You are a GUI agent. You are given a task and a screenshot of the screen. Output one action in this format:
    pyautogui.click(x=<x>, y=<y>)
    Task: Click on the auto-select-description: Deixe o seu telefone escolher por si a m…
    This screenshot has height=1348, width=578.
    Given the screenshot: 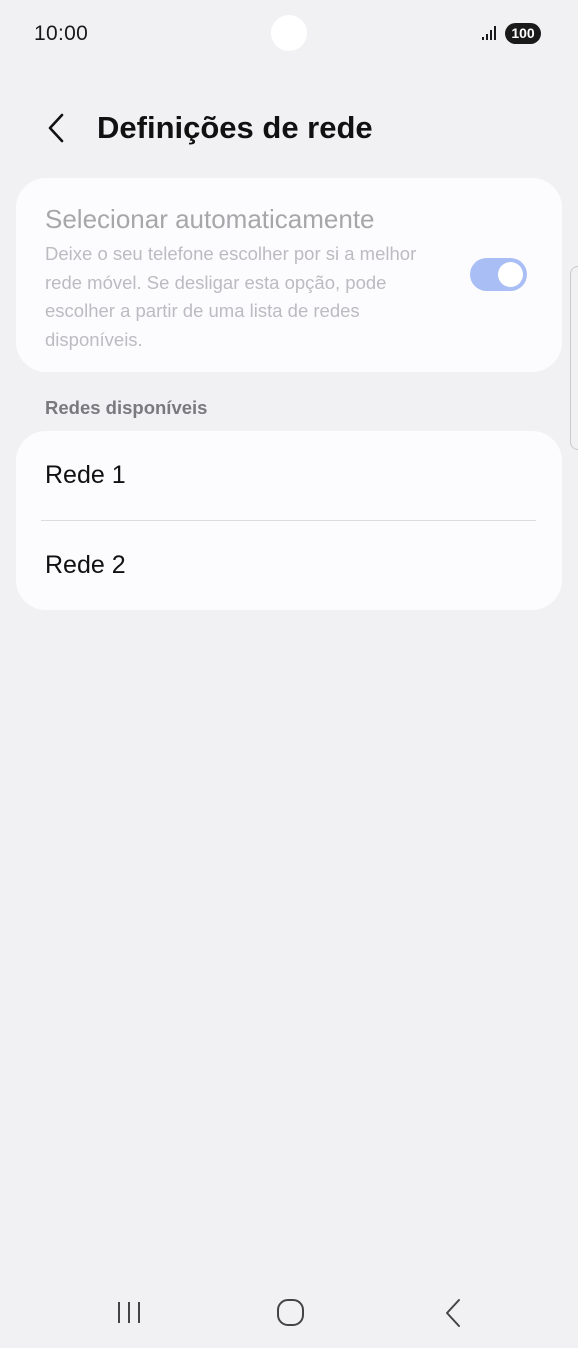 What is the action you would take?
    pyautogui.click(x=231, y=296)
    